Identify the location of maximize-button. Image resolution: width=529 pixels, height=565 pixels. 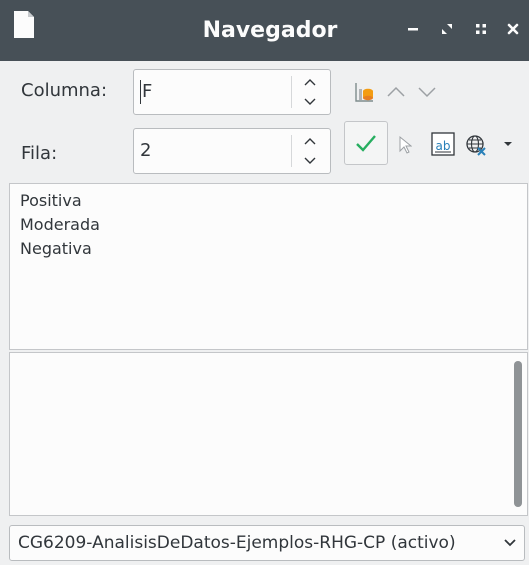
(447, 29).